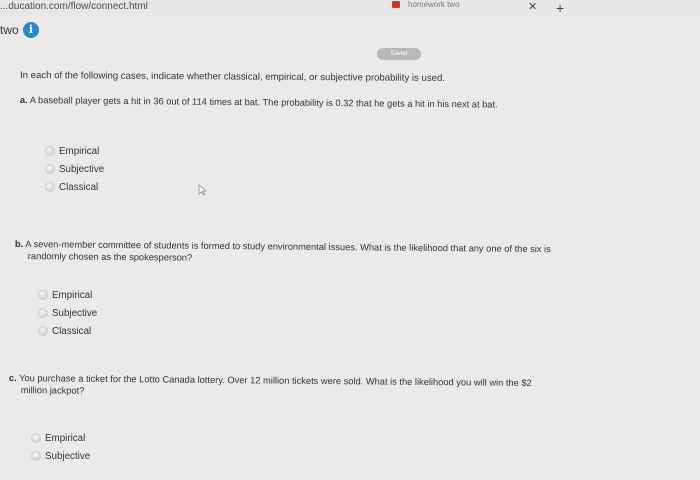 Image resolution: width=700 pixels, height=480 pixels. Describe the element at coordinates (52, 390) in the screenshot. I see `question-line: million jackpot?` at that location.